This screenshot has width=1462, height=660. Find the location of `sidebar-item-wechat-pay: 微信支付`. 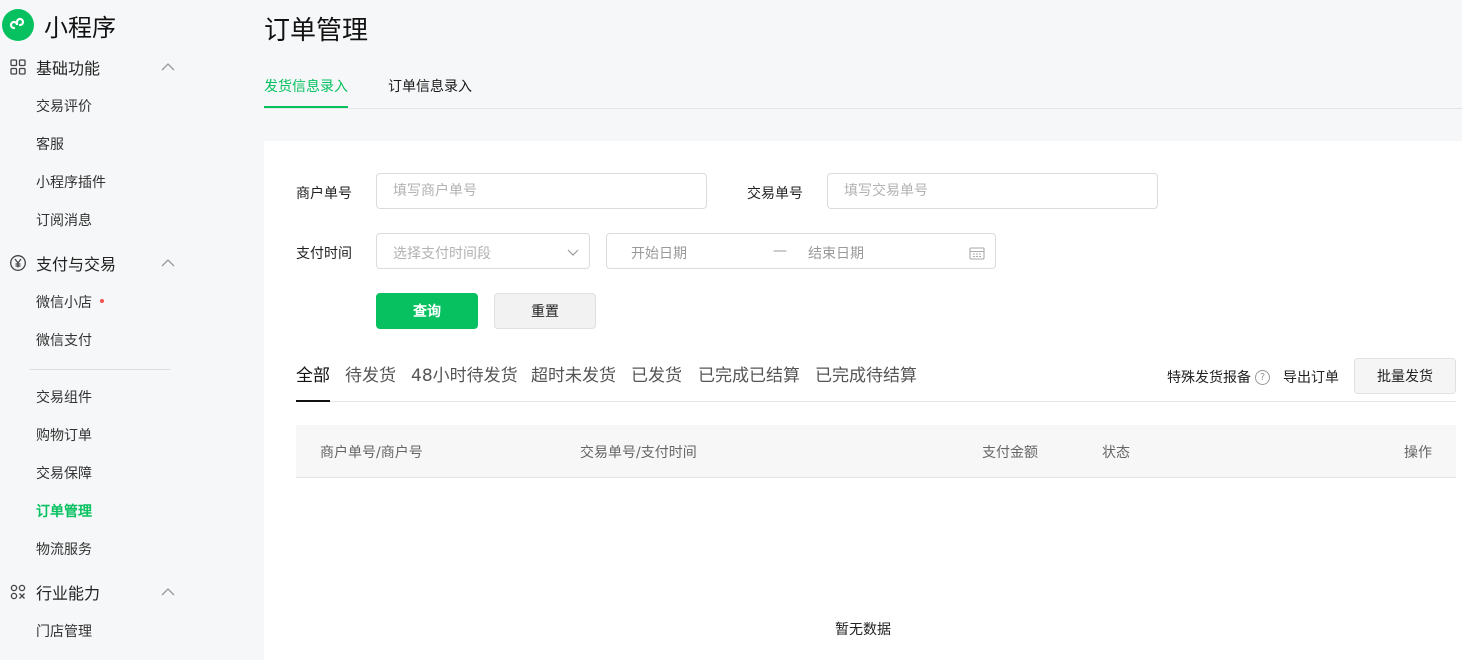

sidebar-item-wechat-pay: 微信支付 is located at coordinates (64, 341).